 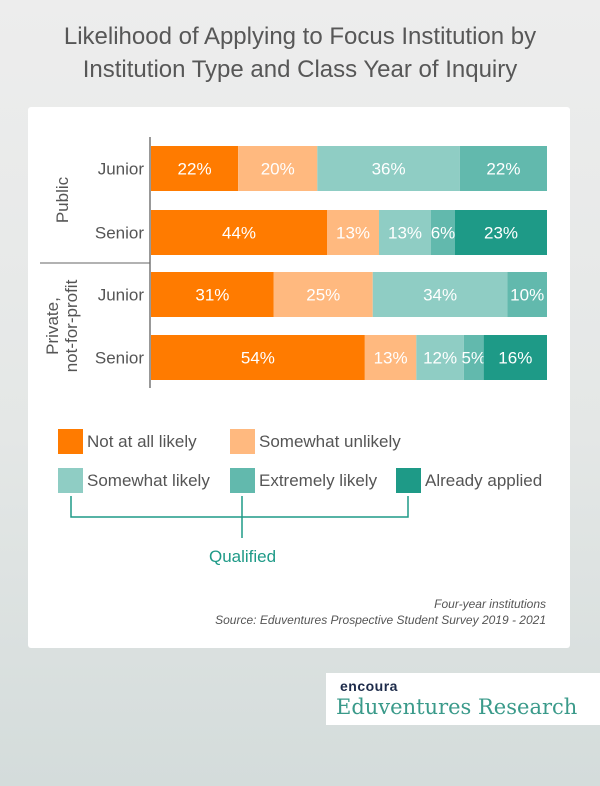 What do you see at coordinates (457, 707) in the screenshot?
I see `logo-subtitle: Eduventures Research` at bounding box center [457, 707].